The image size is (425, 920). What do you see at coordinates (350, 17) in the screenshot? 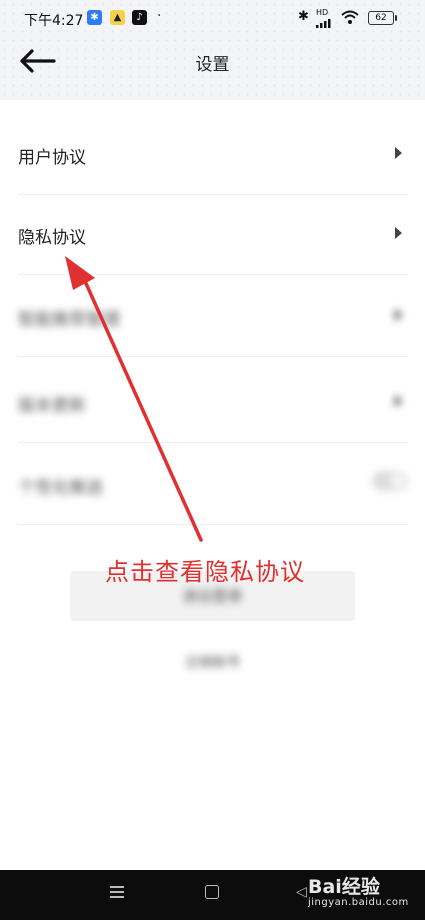
I see `wifi-icon` at bounding box center [350, 17].